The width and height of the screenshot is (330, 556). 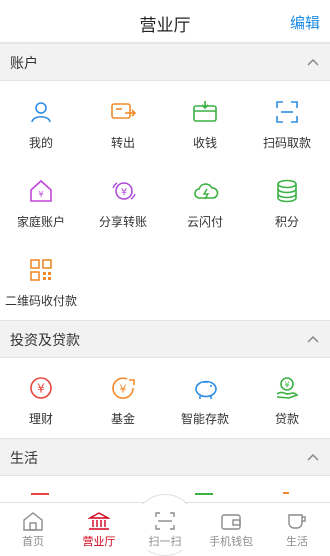 I want to click on transfer-out-icon, so click(x=124, y=111).